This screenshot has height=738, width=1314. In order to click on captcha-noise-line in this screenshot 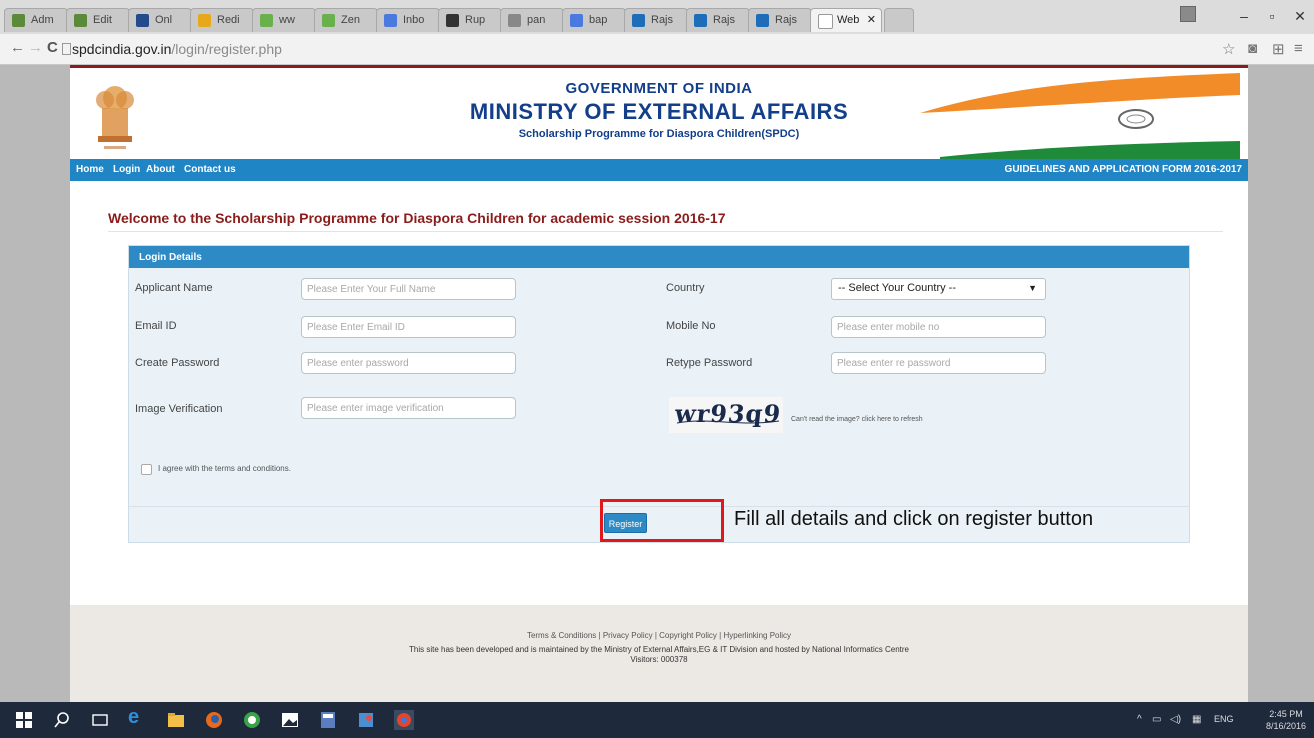, I will do `click(728, 422)`.